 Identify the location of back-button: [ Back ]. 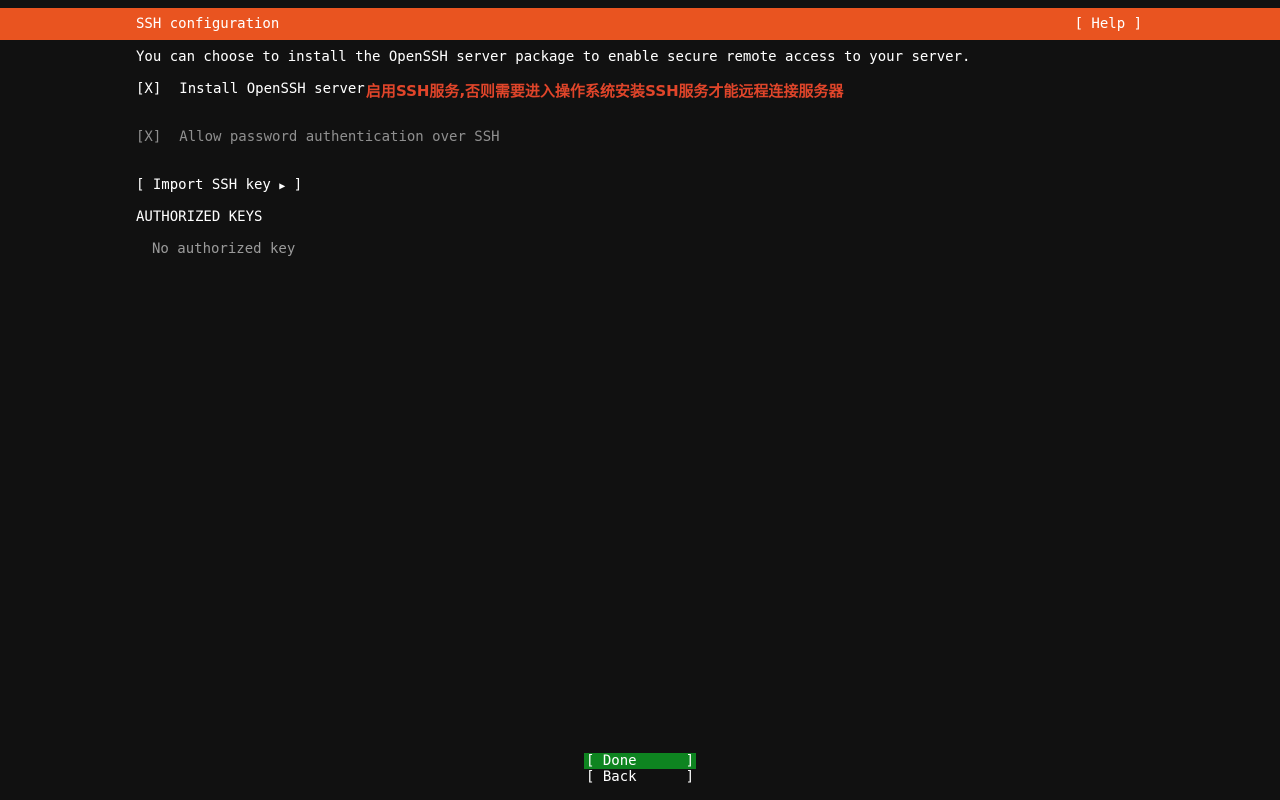
(640, 777).